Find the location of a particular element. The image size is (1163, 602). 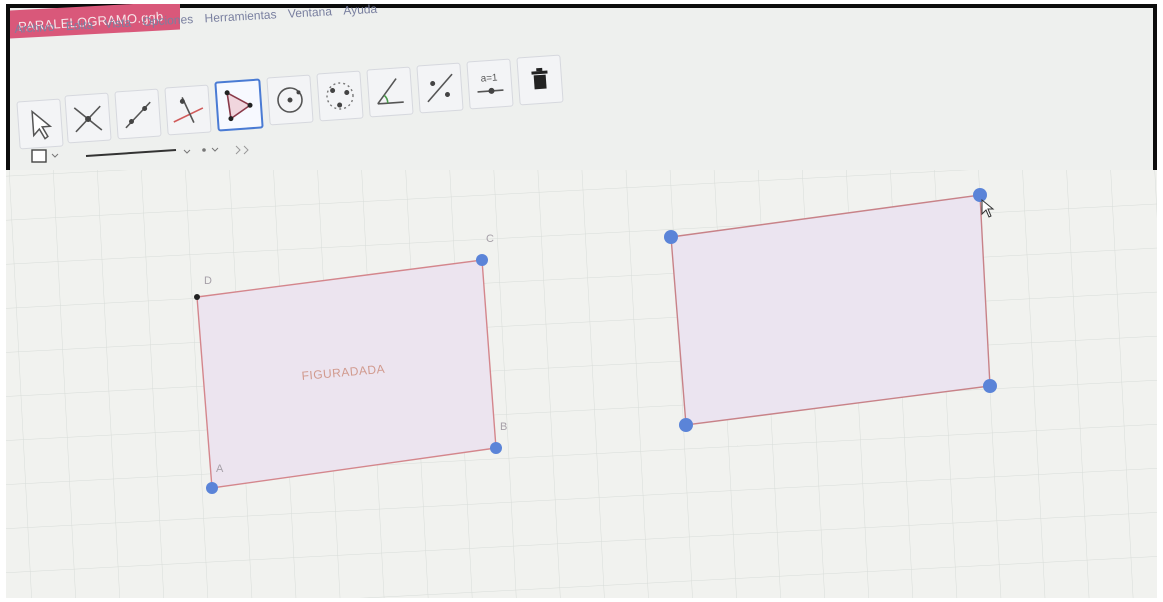

point-style-icon is located at coordinates (210, 149).